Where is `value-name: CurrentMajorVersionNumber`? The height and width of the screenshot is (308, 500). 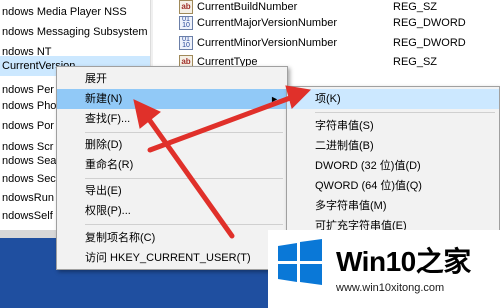 value-name: CurrentMajorVersionNumber is located at coordinates (267, 23).